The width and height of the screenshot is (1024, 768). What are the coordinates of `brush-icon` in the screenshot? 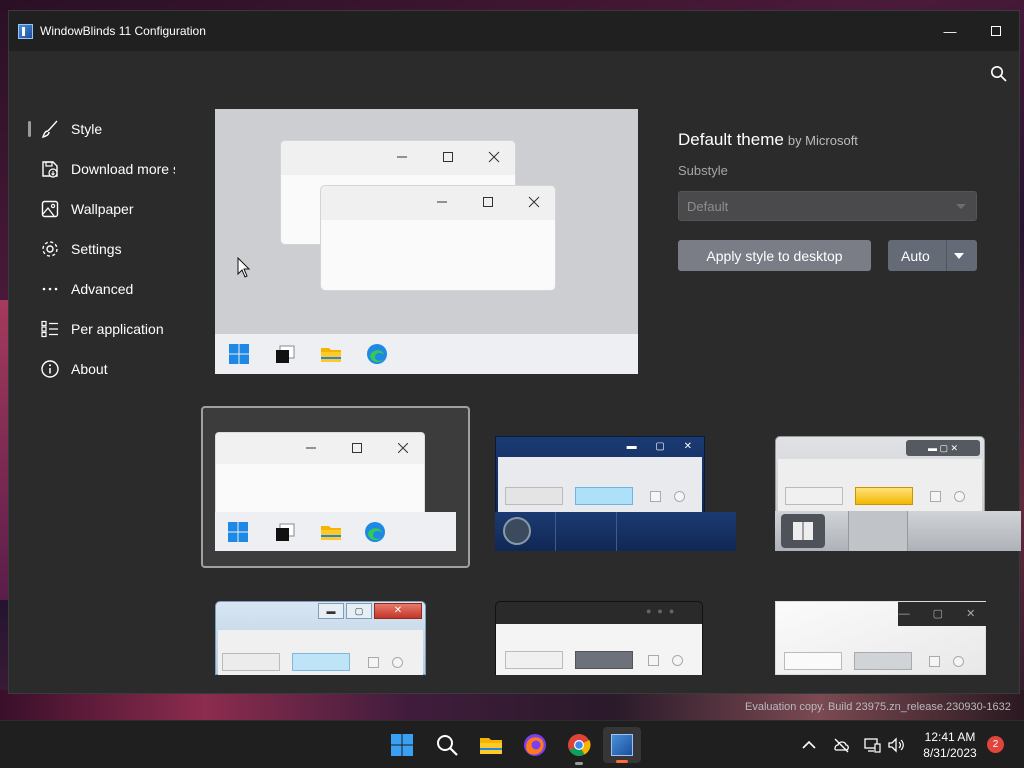 It's located at (50, 129).